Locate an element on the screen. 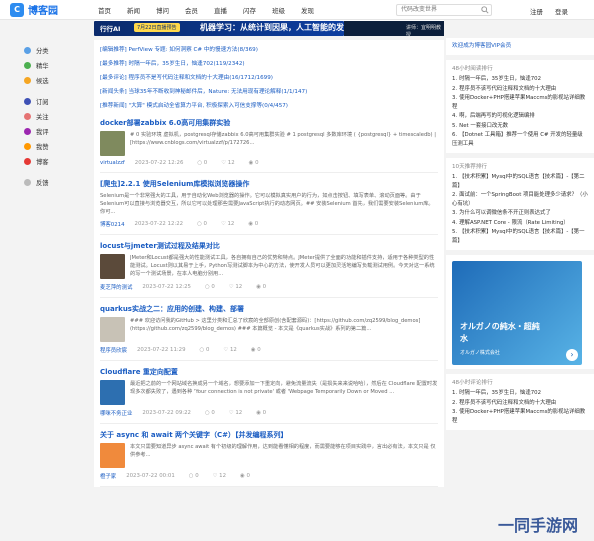 This screenshot has height=541, width=594. menu-item: 博客 is located at coordinates (49, 161).